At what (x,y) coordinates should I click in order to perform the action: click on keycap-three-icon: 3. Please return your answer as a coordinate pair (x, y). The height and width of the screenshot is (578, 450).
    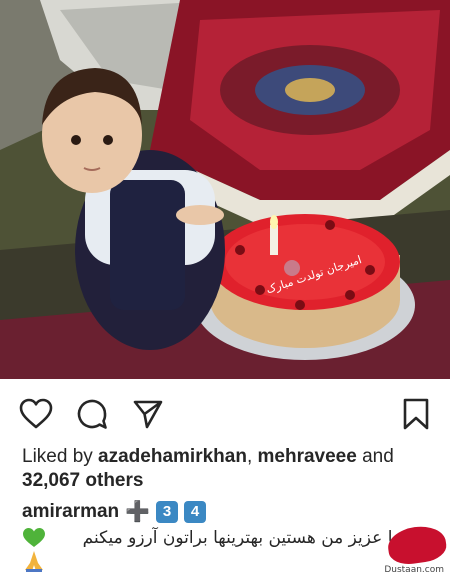
    Looking at the image, I should click on (167, 512).